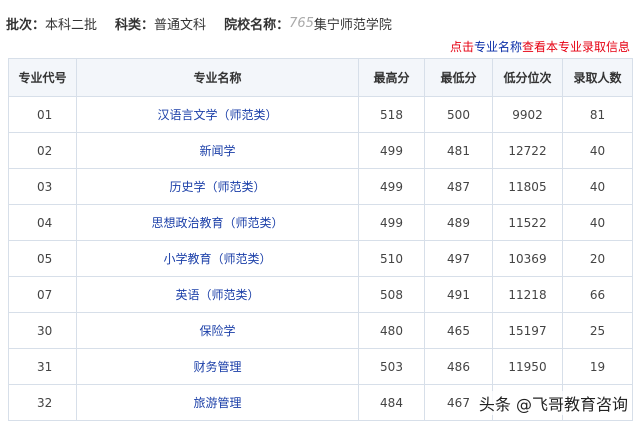  What do you see at coordinates (42, 366) in the screenshot?
I see `major-code: 31` at bounding box center [42, 366].